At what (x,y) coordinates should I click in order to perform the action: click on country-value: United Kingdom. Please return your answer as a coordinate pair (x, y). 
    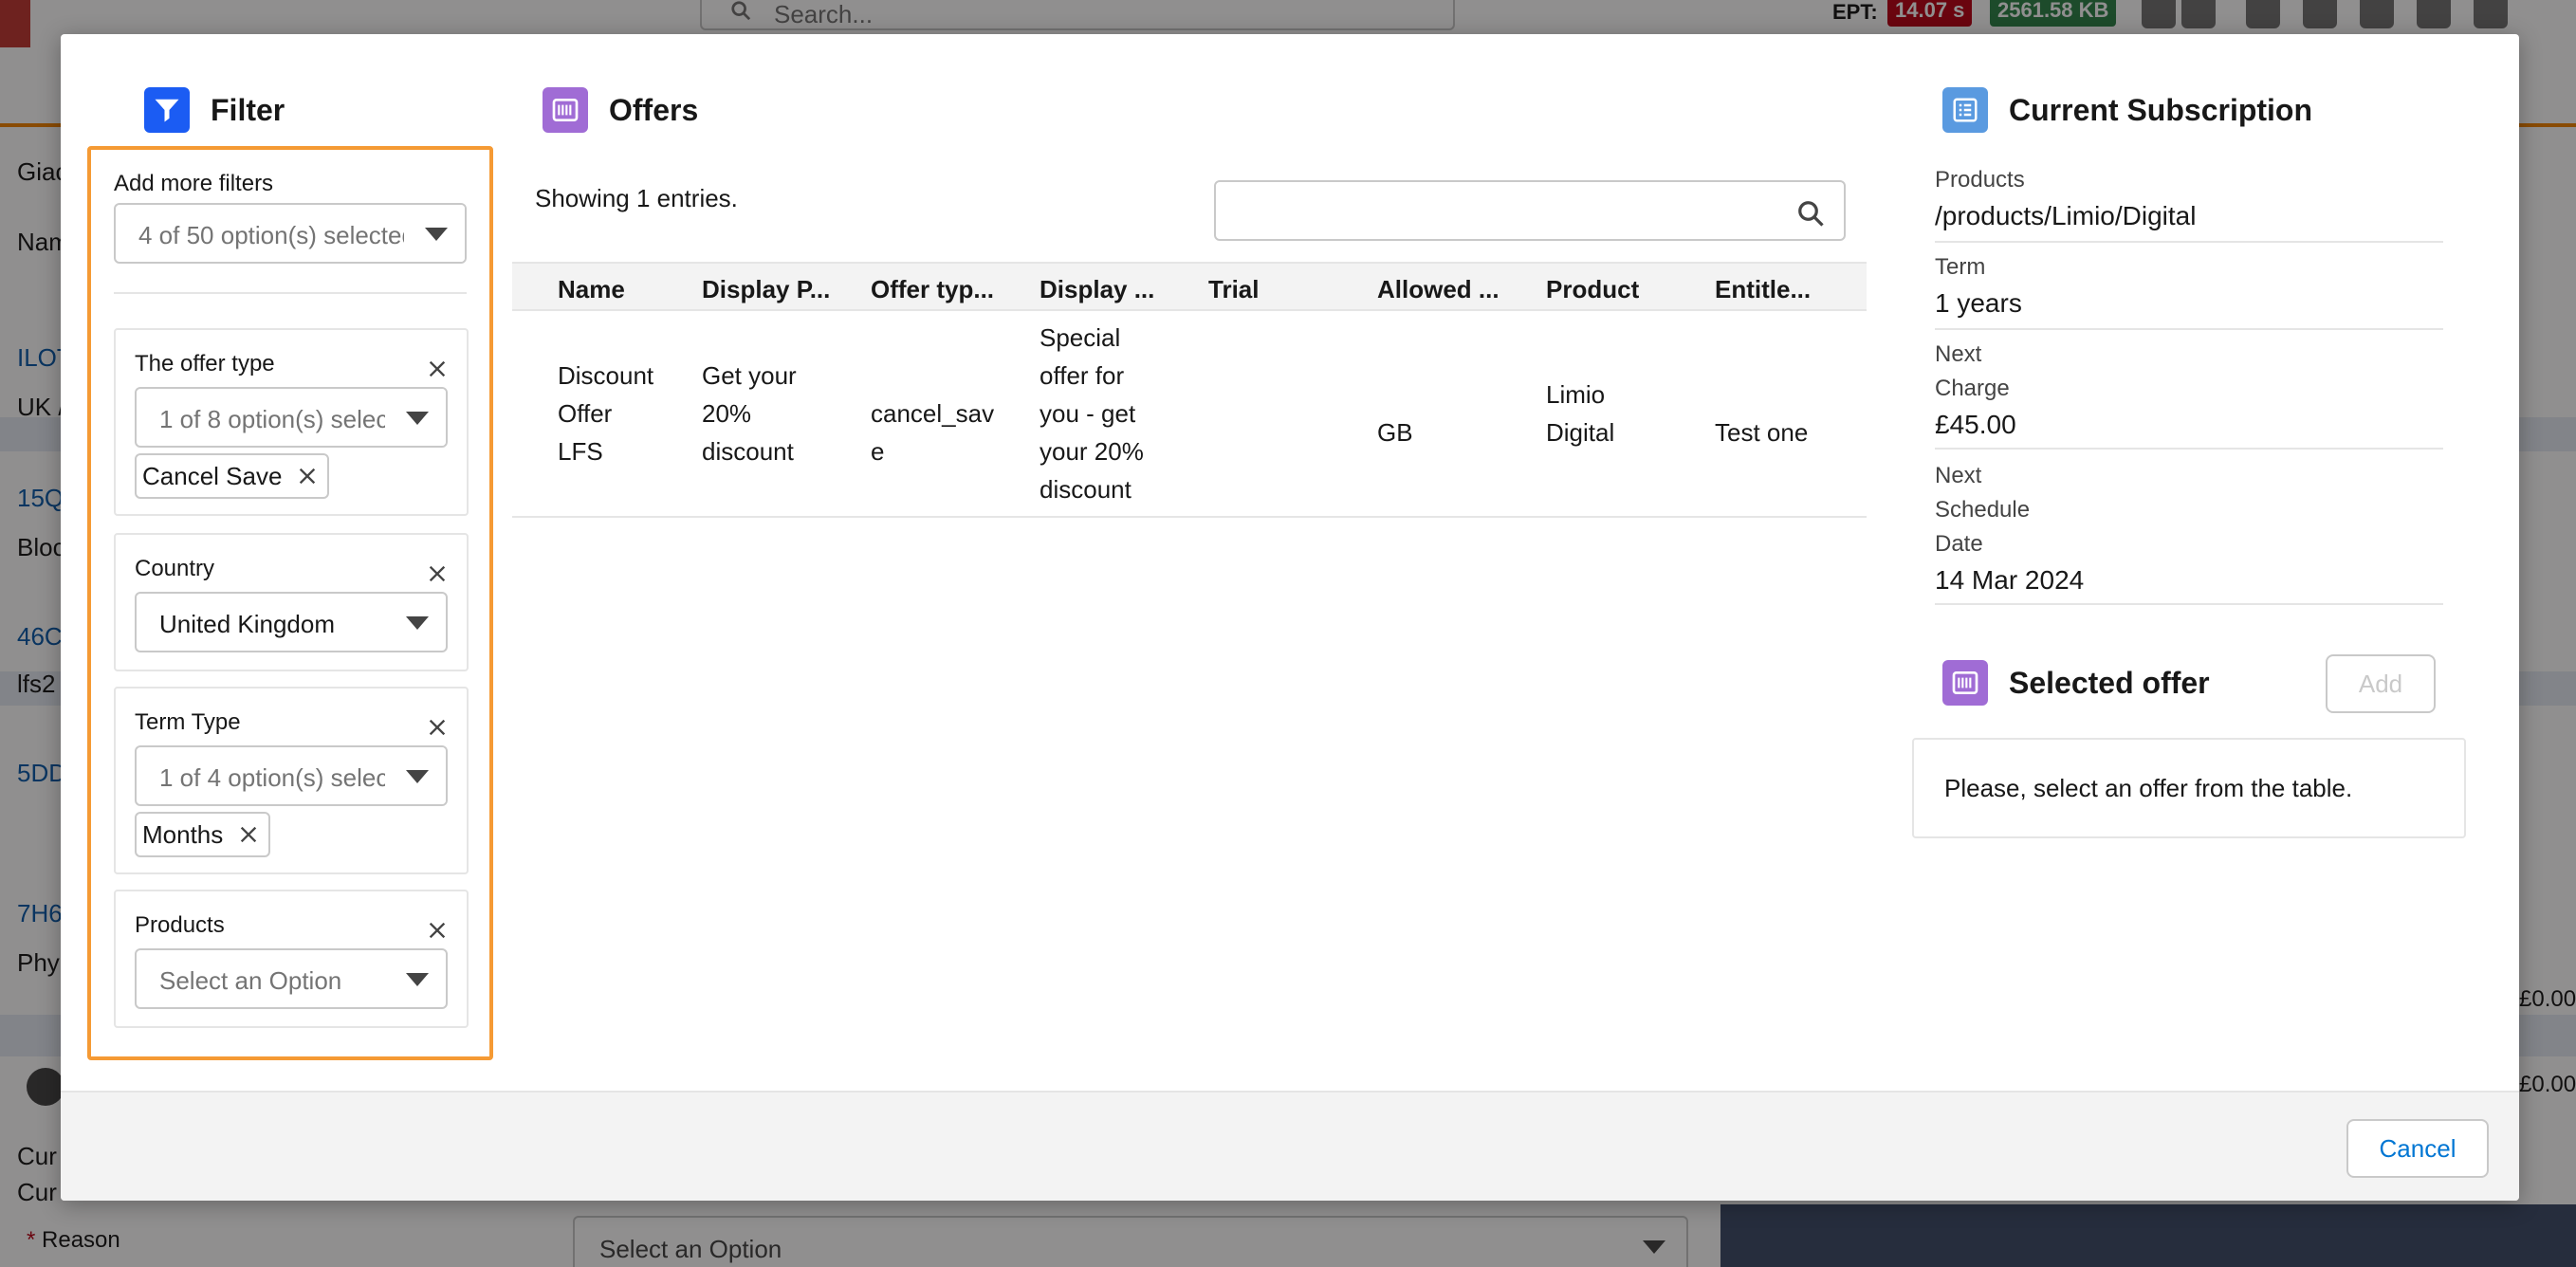
    Looking at the image, I should click on (247, 624).